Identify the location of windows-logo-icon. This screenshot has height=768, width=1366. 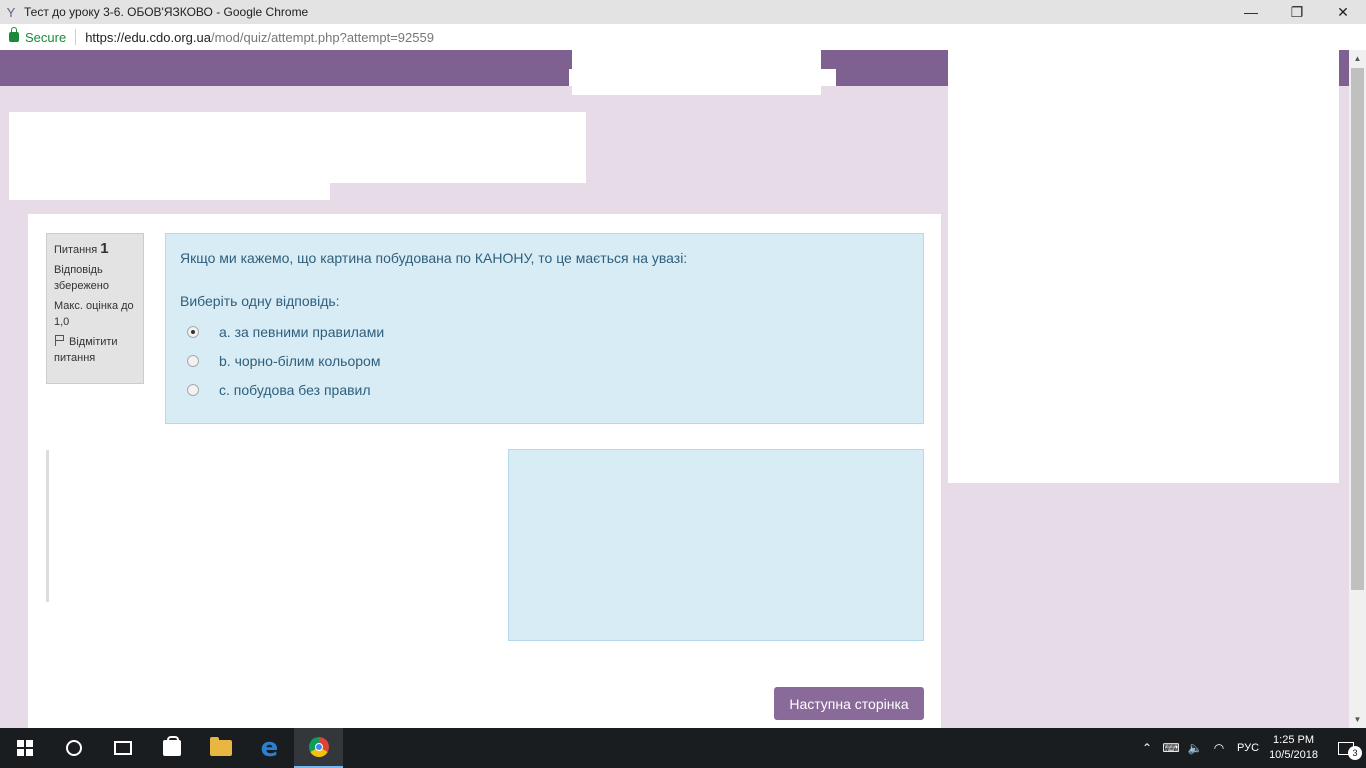
(24, 748).